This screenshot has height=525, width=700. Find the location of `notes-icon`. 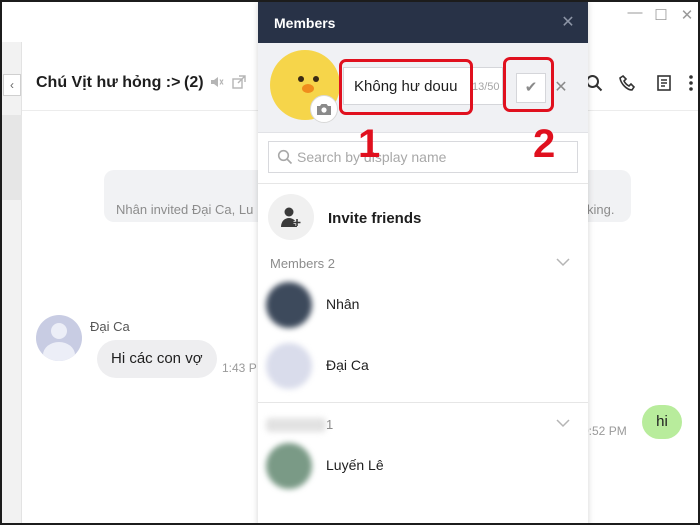

notes-icon is located at coordinates (664, 84).